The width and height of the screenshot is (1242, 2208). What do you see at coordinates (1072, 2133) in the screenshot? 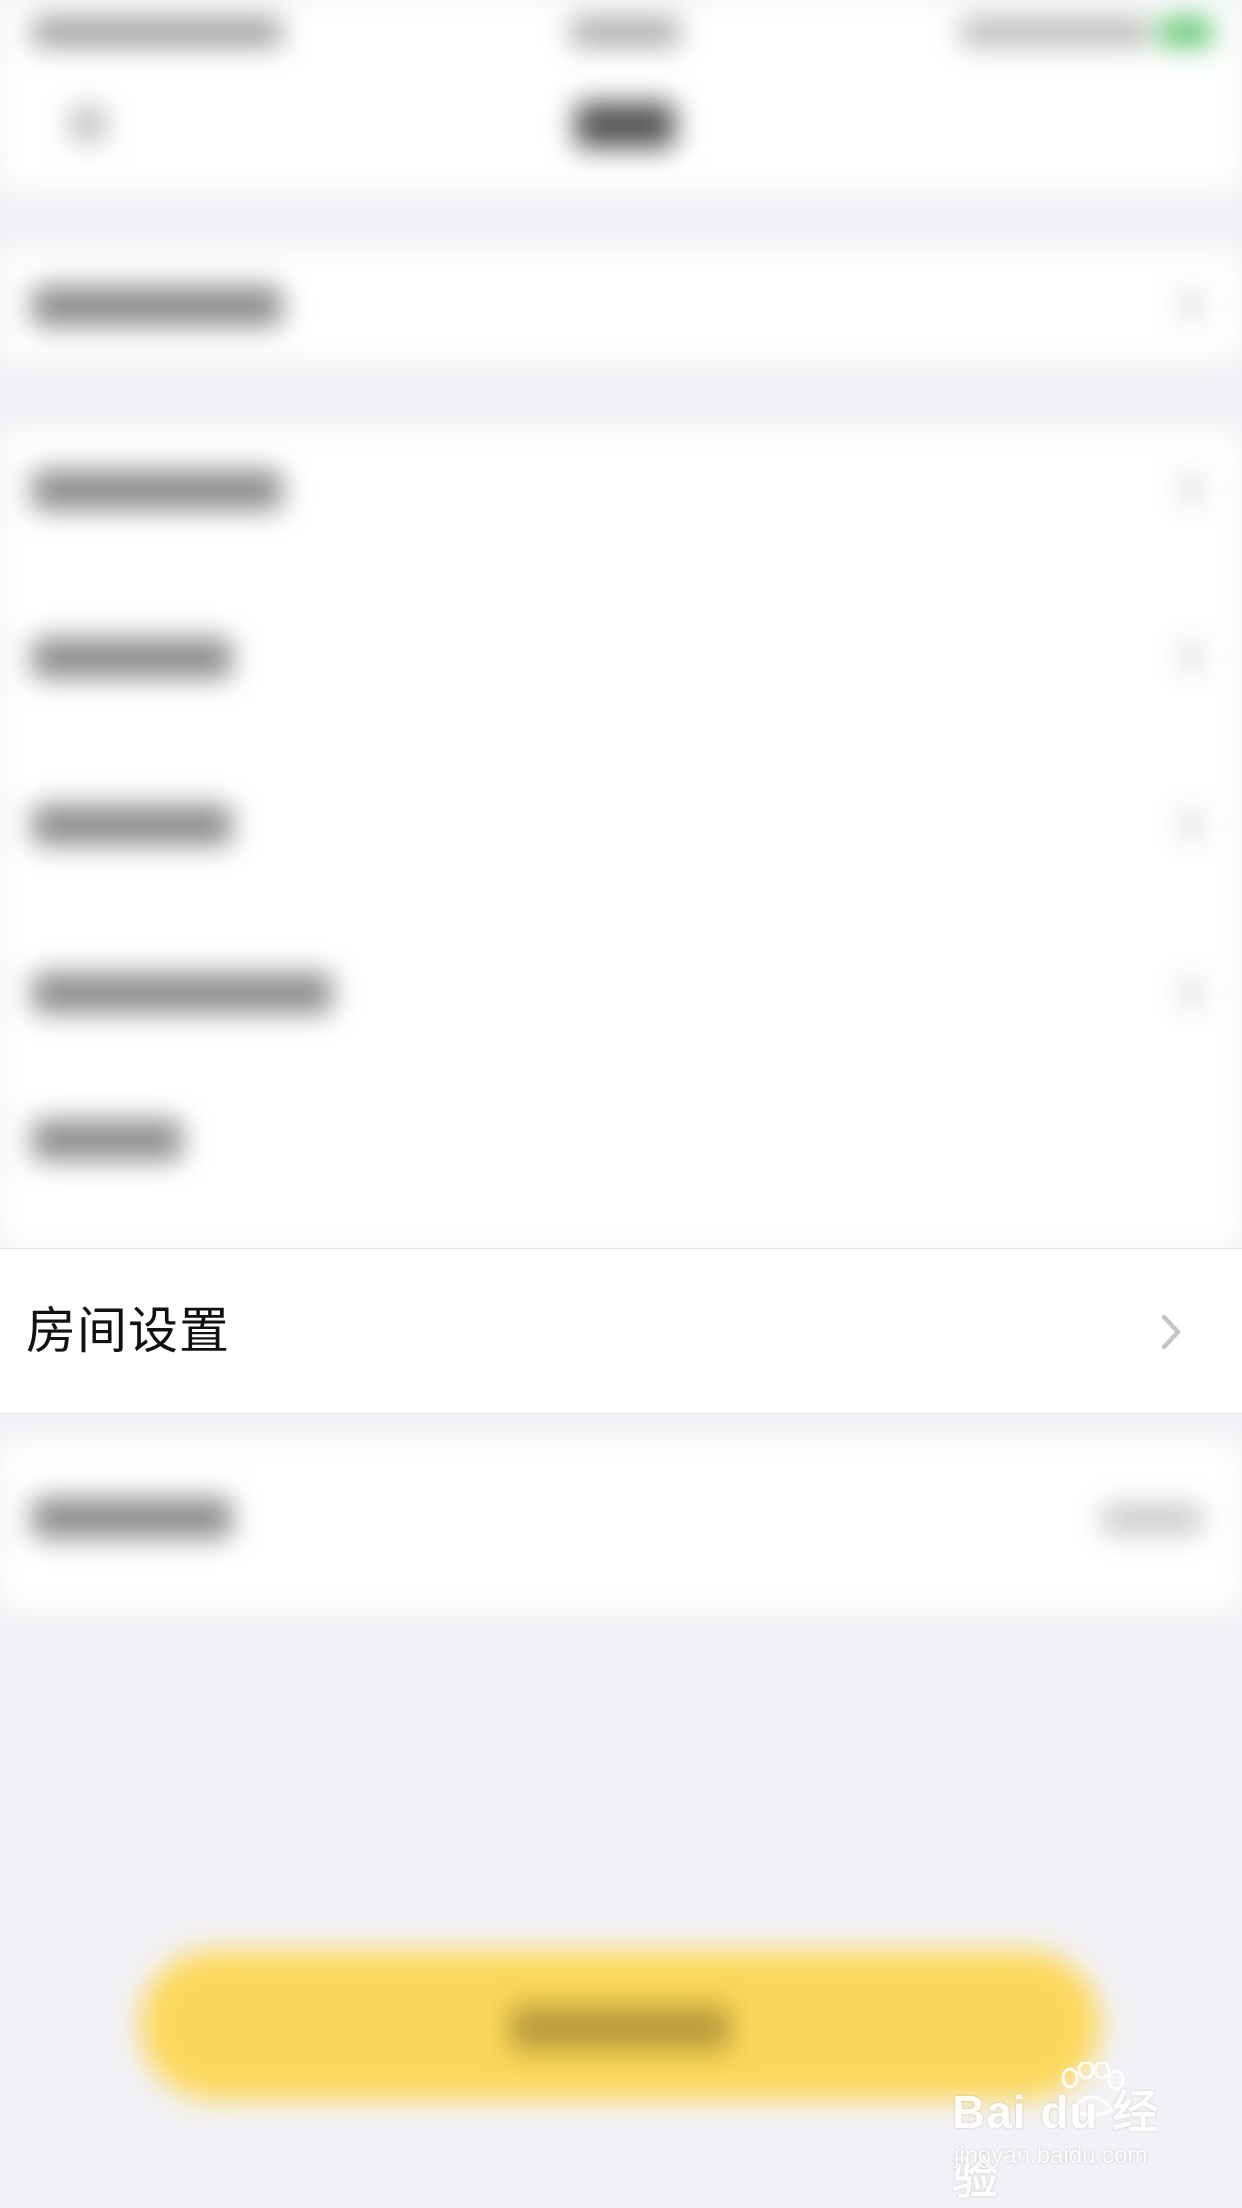
I see `baidu-jingyan-watermark: Bai du 经验 jingyan.baidu.com` at bounding box center [1072, 2133].